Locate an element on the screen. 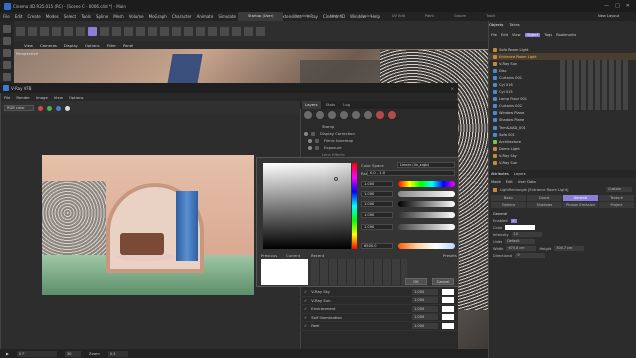 The height and width of the screenshot is (358, 636). vfb-menu-file: File is located at coordinates (7, 97).